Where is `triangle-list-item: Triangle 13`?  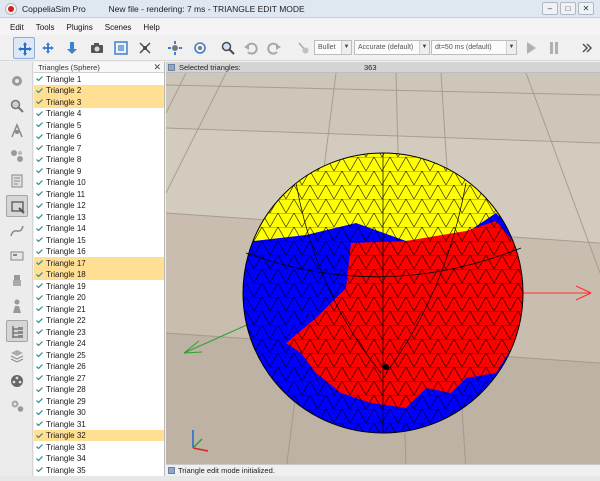 triangle-list-item: Triangle 13 is located at coordinates (99, 217).